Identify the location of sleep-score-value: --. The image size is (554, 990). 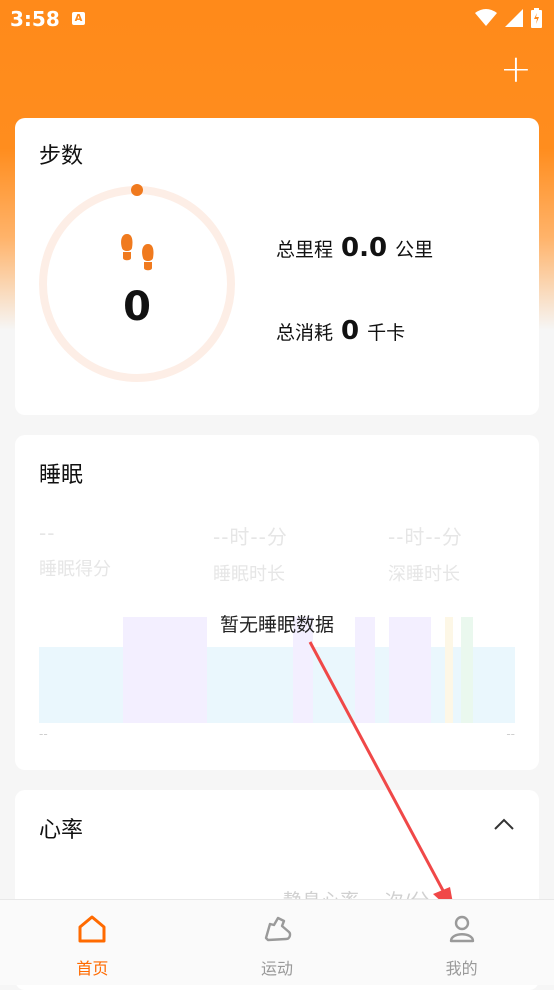
(47, 533).